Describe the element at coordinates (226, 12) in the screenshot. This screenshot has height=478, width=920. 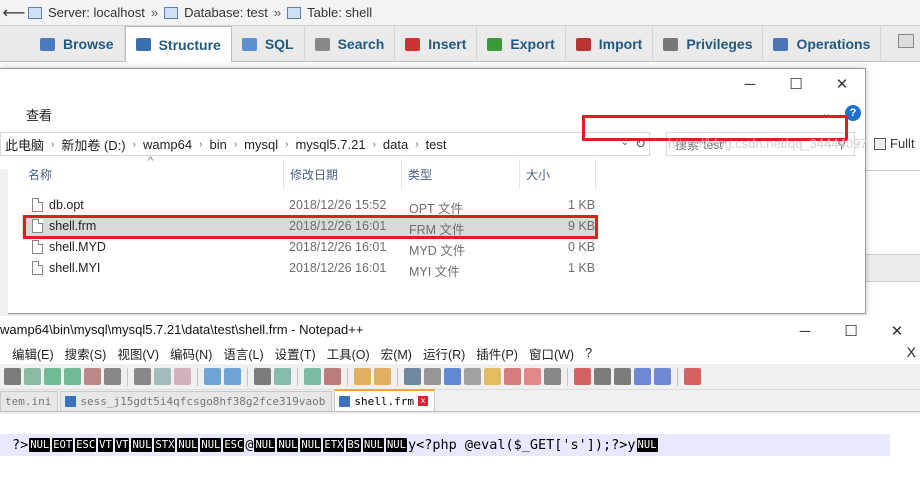
I see `breadcrumb-database: Database: test` at that location.